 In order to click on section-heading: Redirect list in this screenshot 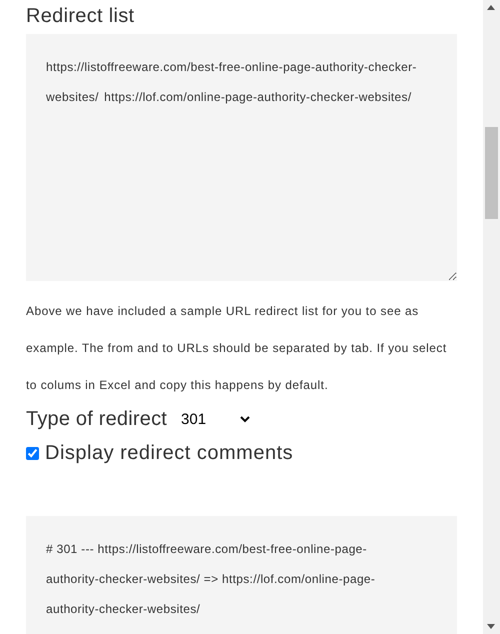, I will do `click(81, 16)`.